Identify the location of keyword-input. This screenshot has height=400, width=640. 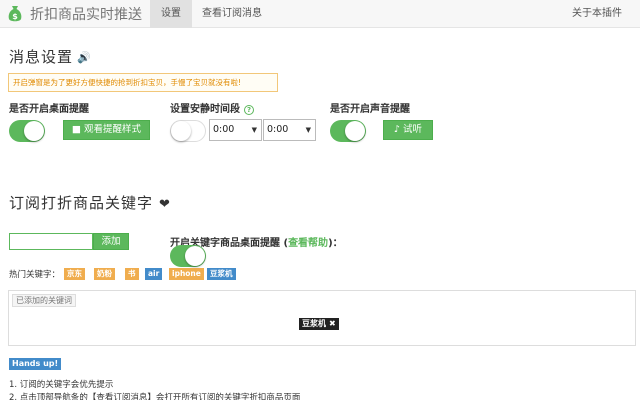
(51, 241).